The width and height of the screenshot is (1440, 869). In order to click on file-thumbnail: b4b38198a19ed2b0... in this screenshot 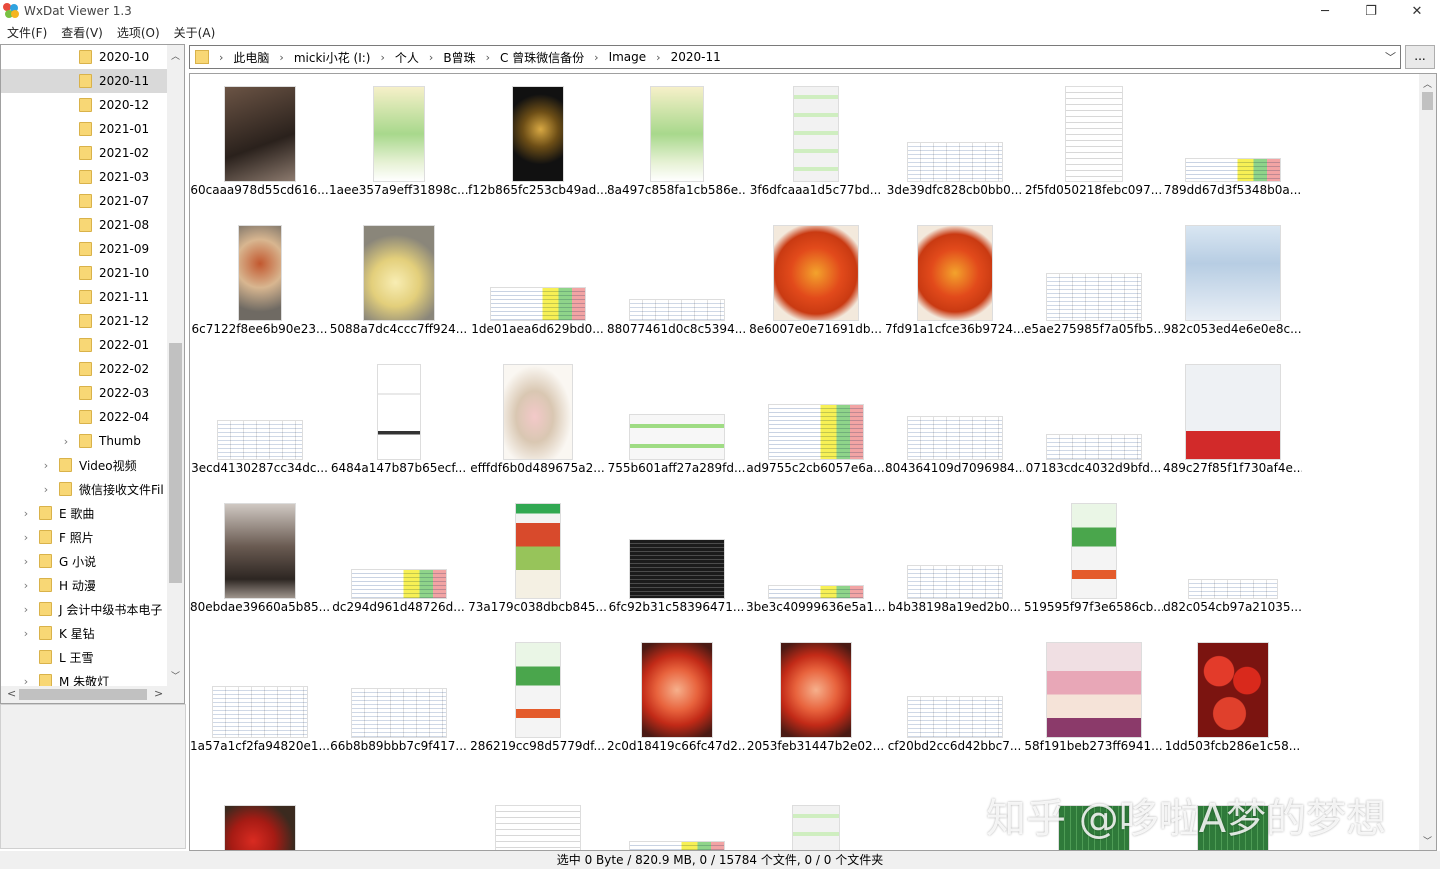, I will do `click(954, 560)`.